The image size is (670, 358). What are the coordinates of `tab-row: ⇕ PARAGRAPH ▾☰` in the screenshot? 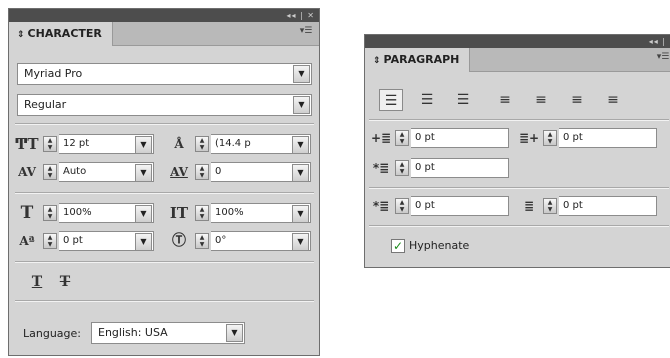 It's located at (517, 60).